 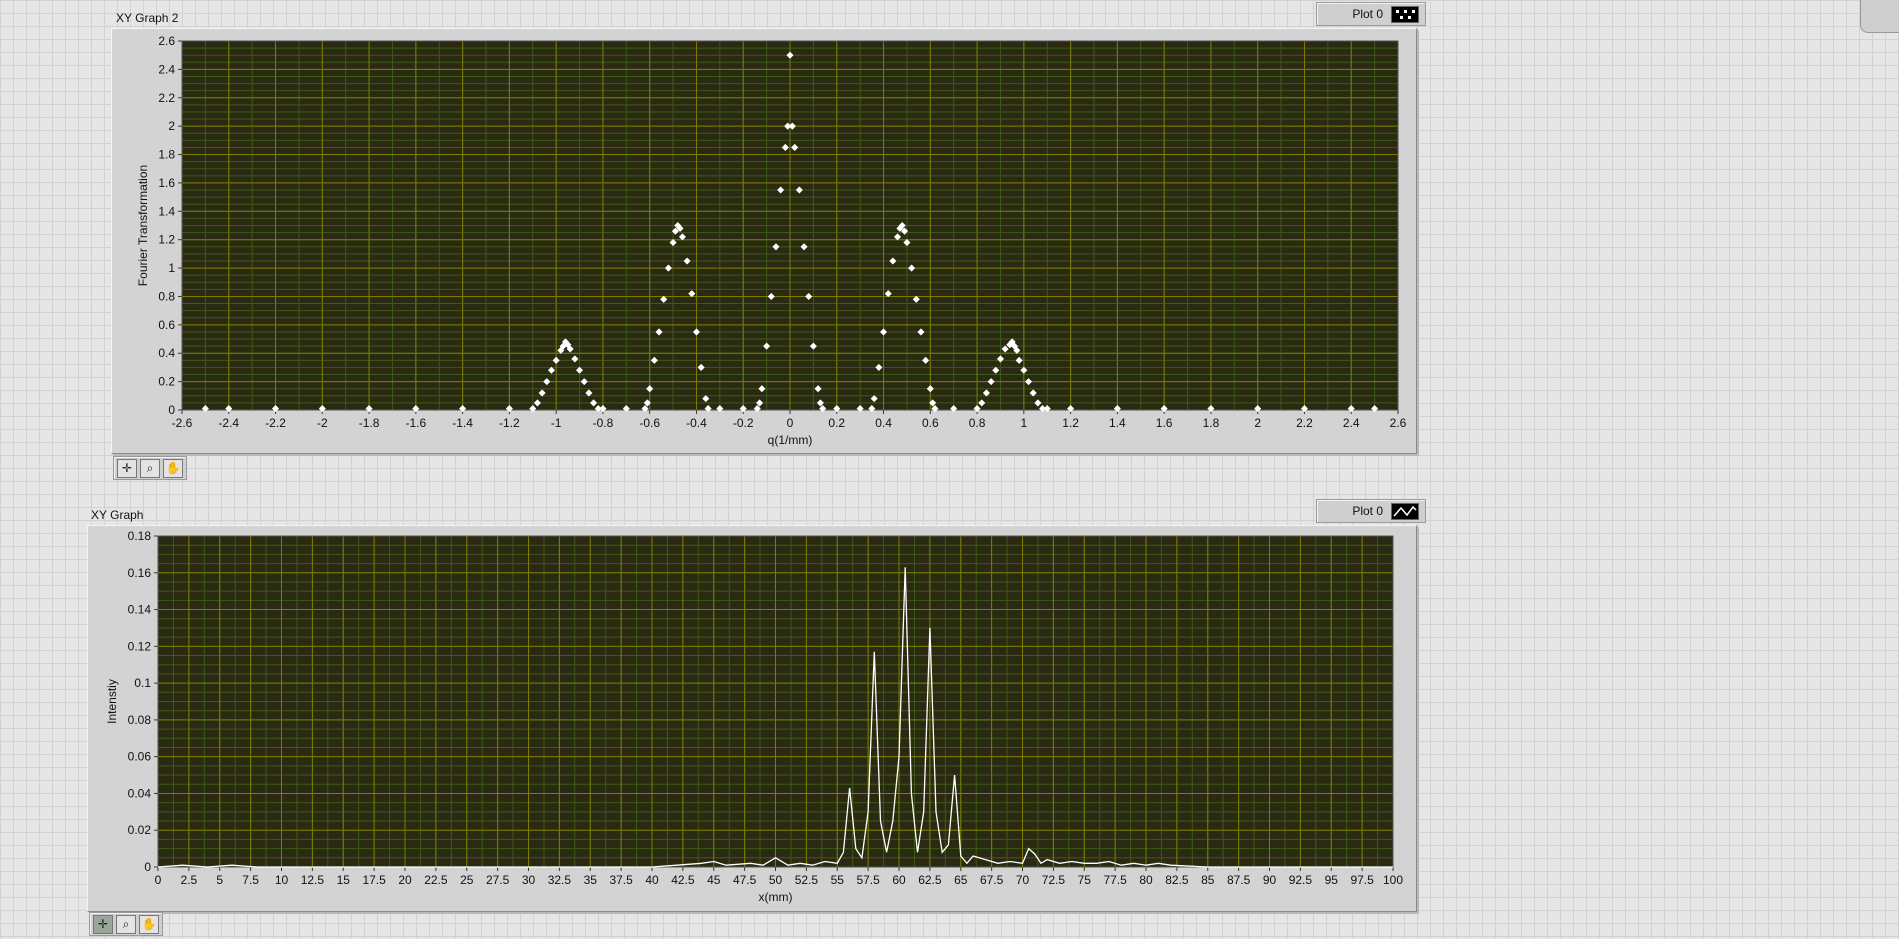 I want to click on graph2-plot-legend: Plot 0, so click(x=1371, y=14).